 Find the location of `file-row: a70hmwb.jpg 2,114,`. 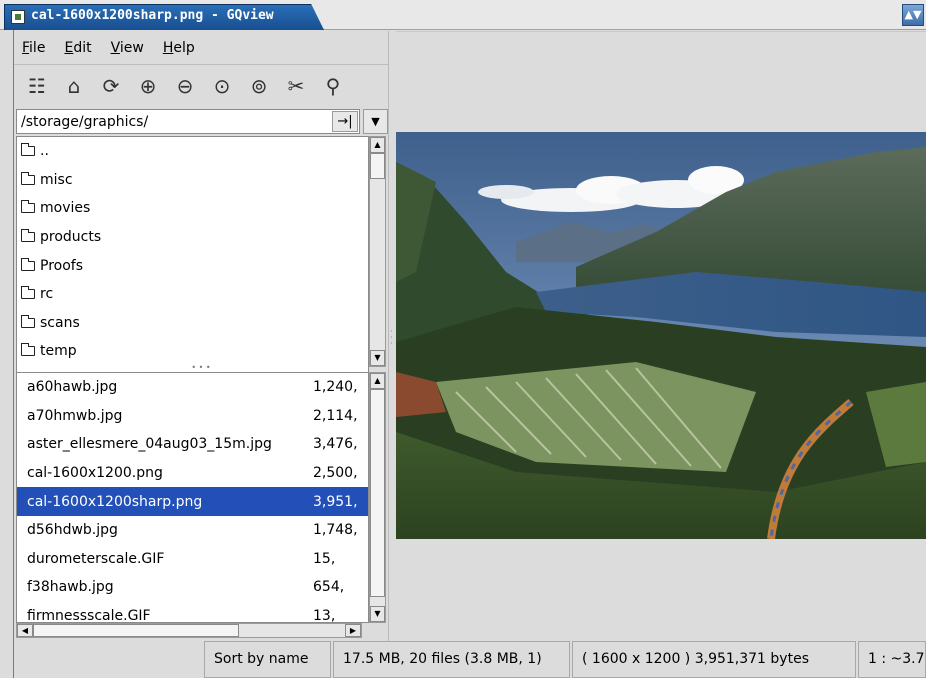

file-row: a70hmwb.jpg 2,114, is located at coordinates (192, 416).